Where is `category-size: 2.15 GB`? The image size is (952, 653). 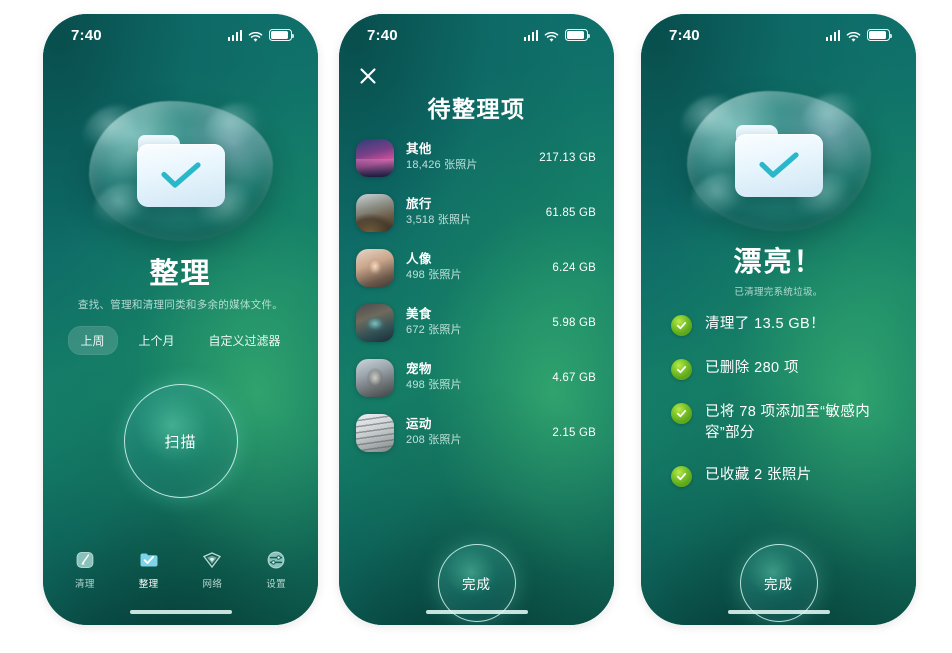
category-size: 2.15 GB is located at coordinates (574, 432).